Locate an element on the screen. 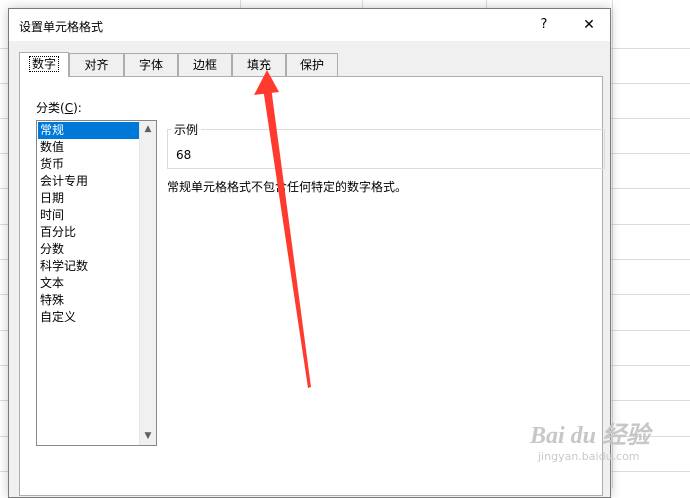 This screenshot has width=690, height=498. tab-alignment-label: 对齐 is located at coordinates (96, 65).